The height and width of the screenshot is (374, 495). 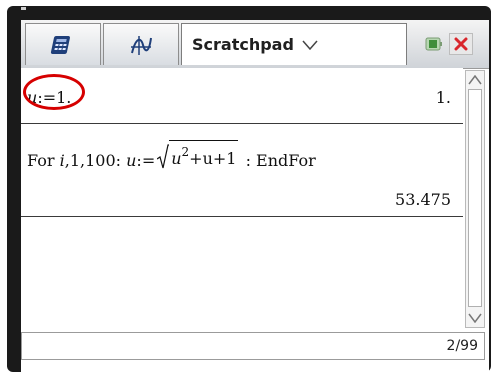 I want to click on close-icon, so click(x=461, y=44).